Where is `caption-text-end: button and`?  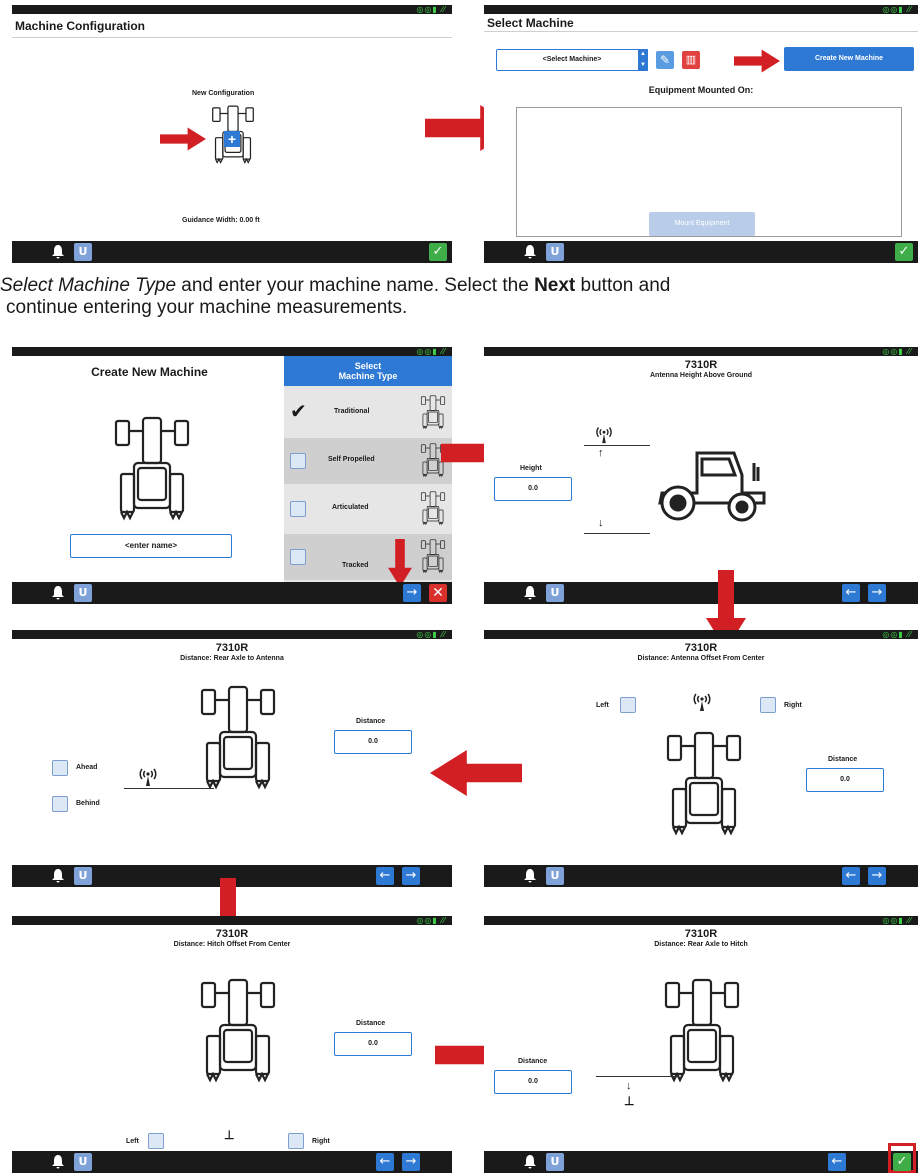 caption-text-end: button and is located at coordinates (623, 285).